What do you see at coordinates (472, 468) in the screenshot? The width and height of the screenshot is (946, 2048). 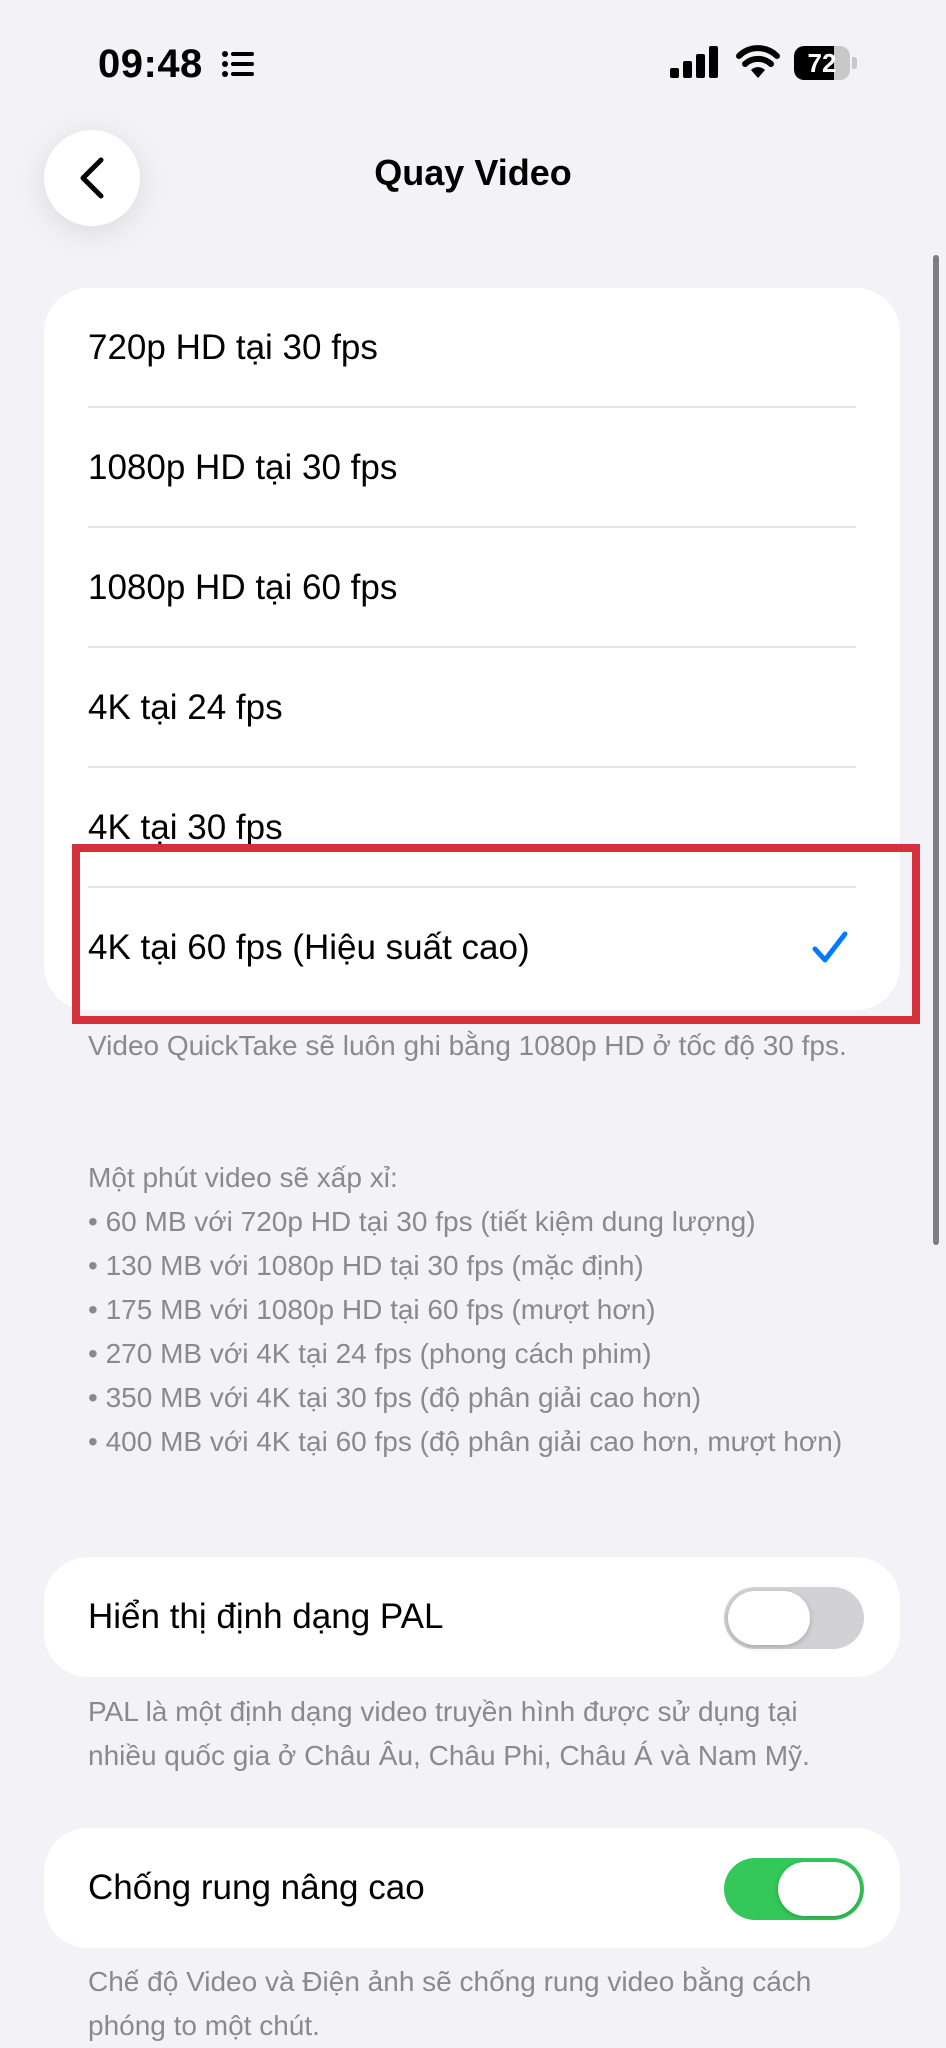 I see `option-1080p-30: 1080p HD tại 30 fps` at bounding box center [472, 468].